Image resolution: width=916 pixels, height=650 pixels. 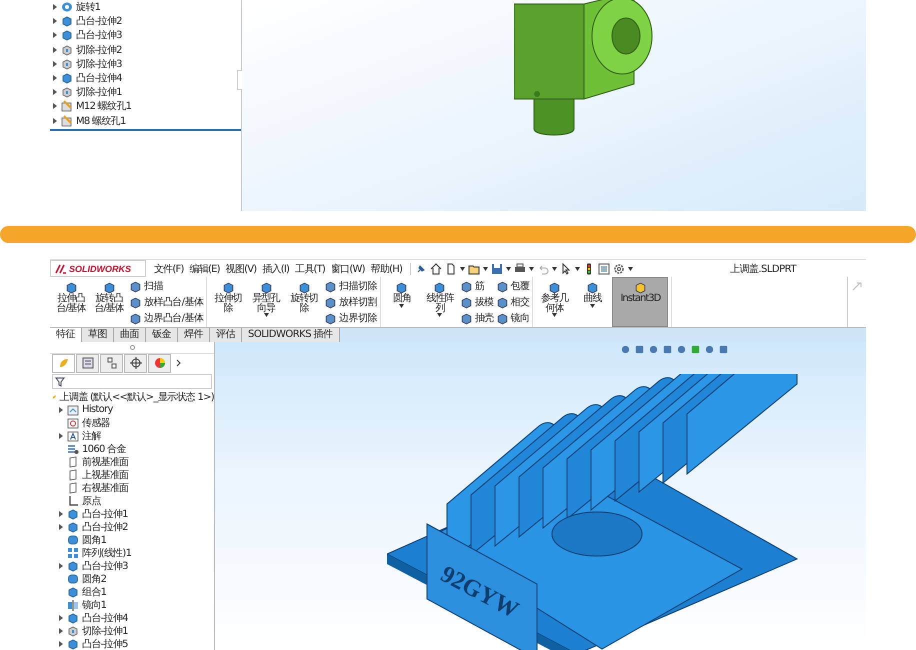 What do you see at coordinates (241, 269) in the screenshot?
I see `menu-item: 视图(V)` at bounding box center [241, 269].